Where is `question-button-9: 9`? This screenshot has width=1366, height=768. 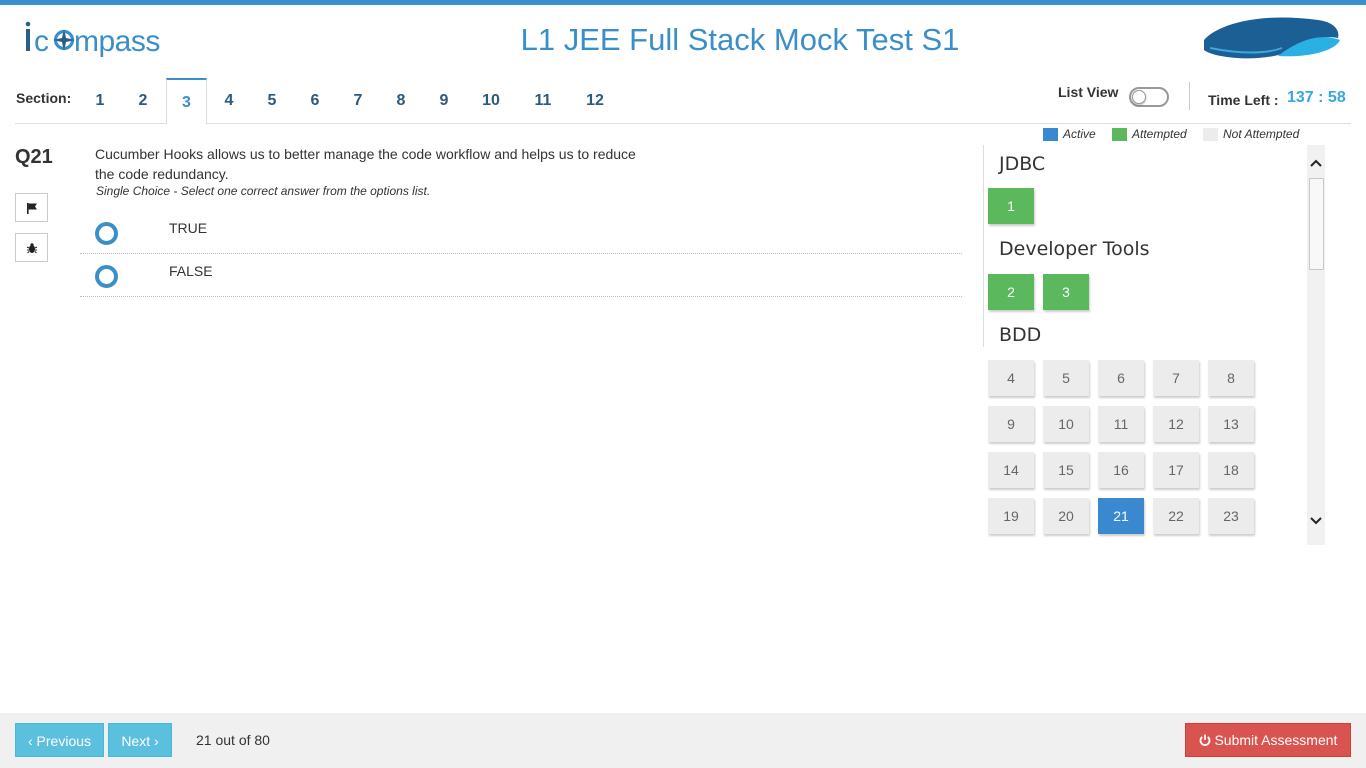
question-button-9: 9 is located at coordinates (1011, 424).